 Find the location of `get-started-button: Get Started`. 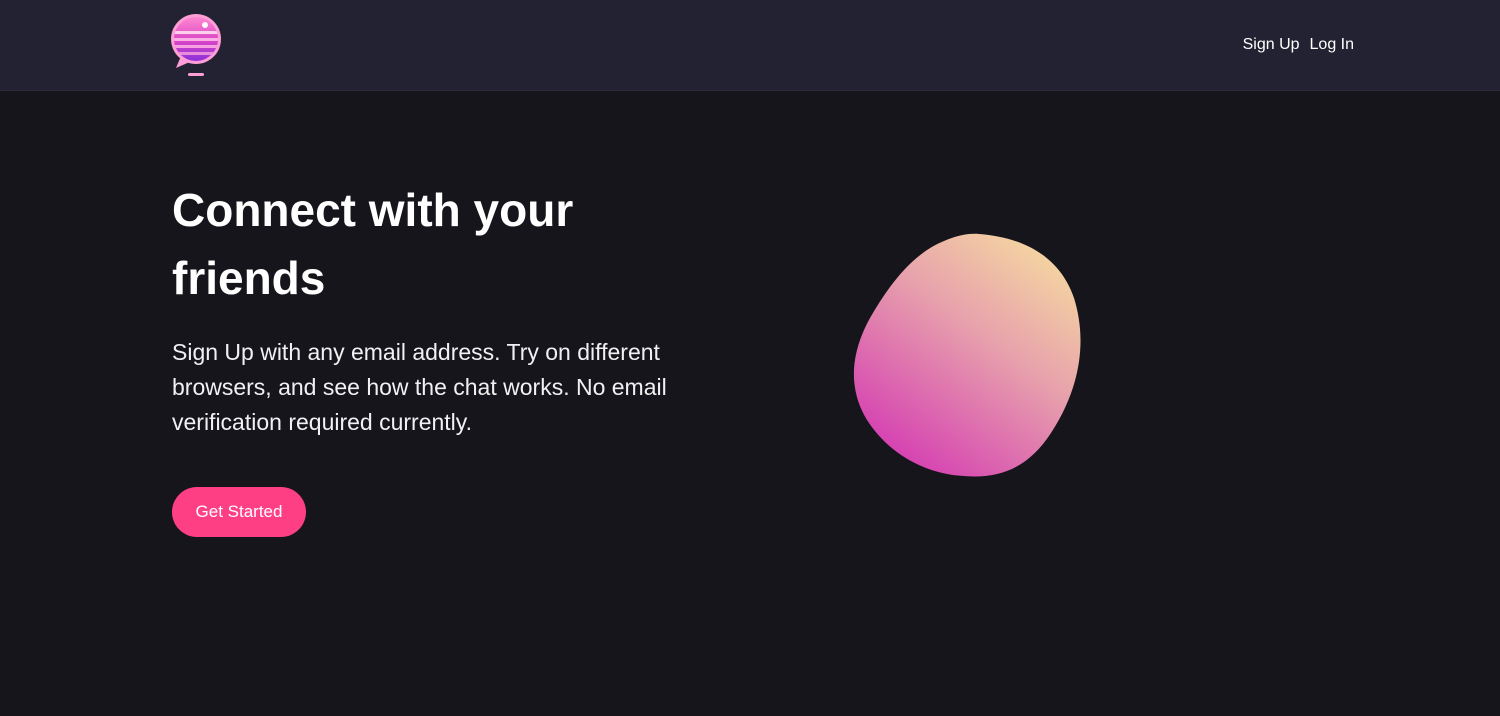

get-started-button: Get Started is located at coordinates (239, 512).